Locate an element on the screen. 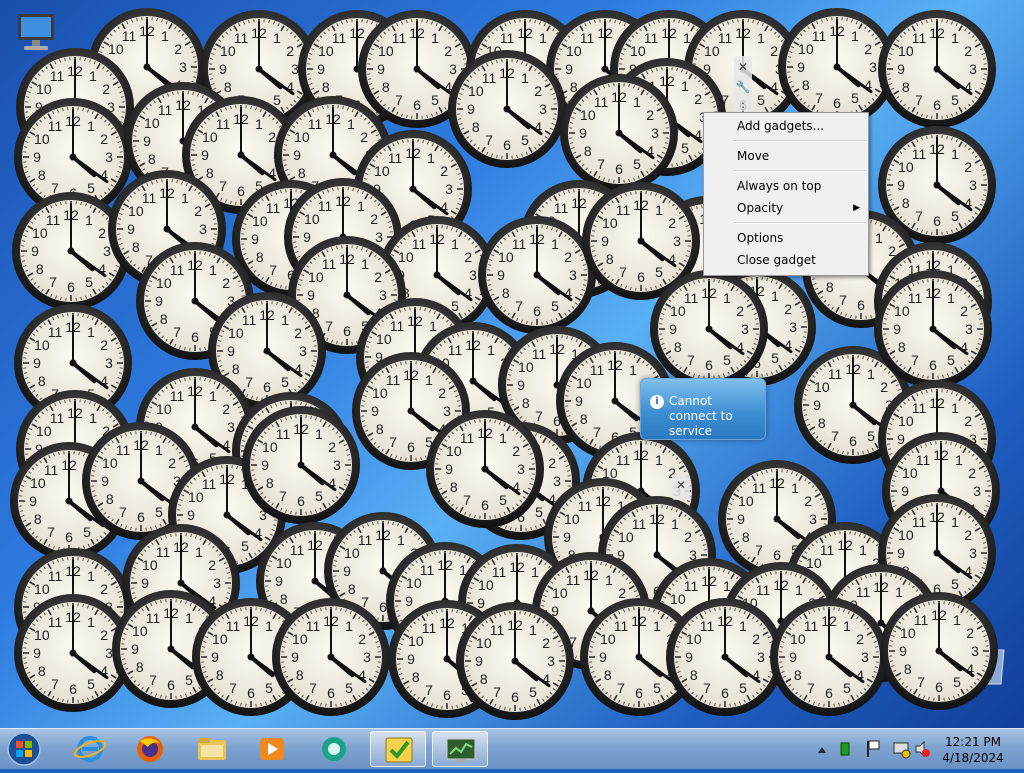 This screenshot has width=1024, height=773. taskbar-clock: 12:21 PM 4/18/2024 is located at coordinates (973, 750).